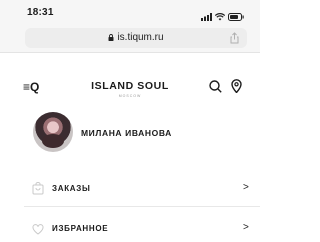 The image size is (320, 242). Describe the element at coordinates (130, 87) in the screenshot. I see `site-header: ≡Q ISLAND SOUL MOSCOW` at that location.